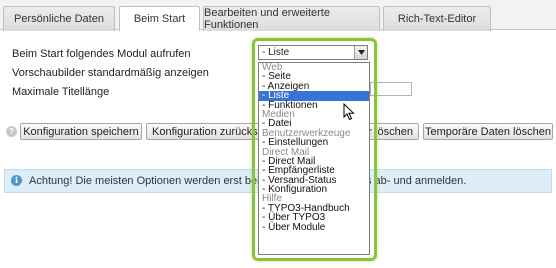  Describe the element at coordinates (314, 227) in the screenshot. I see `dropdown-option: - Über Module` at that location.